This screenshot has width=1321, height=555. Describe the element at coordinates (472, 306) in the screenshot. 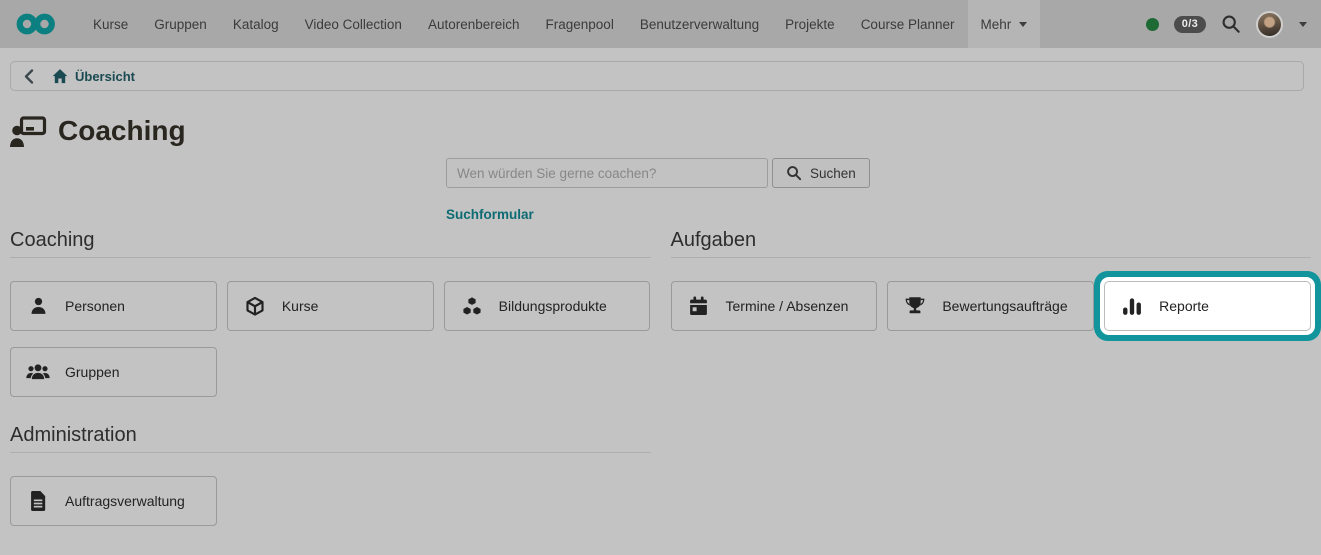

I see `cubes-icon` at that location.